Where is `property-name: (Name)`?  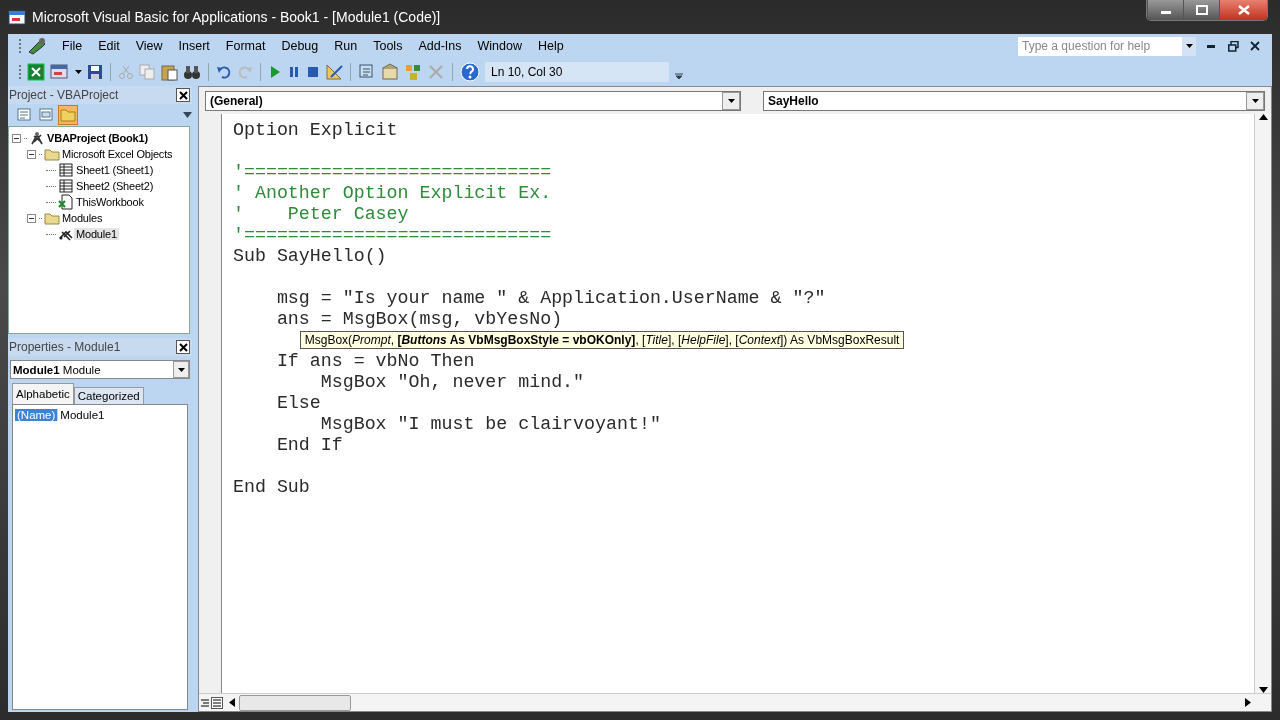
property-name: (Name) is located at coordinates (36, 414).